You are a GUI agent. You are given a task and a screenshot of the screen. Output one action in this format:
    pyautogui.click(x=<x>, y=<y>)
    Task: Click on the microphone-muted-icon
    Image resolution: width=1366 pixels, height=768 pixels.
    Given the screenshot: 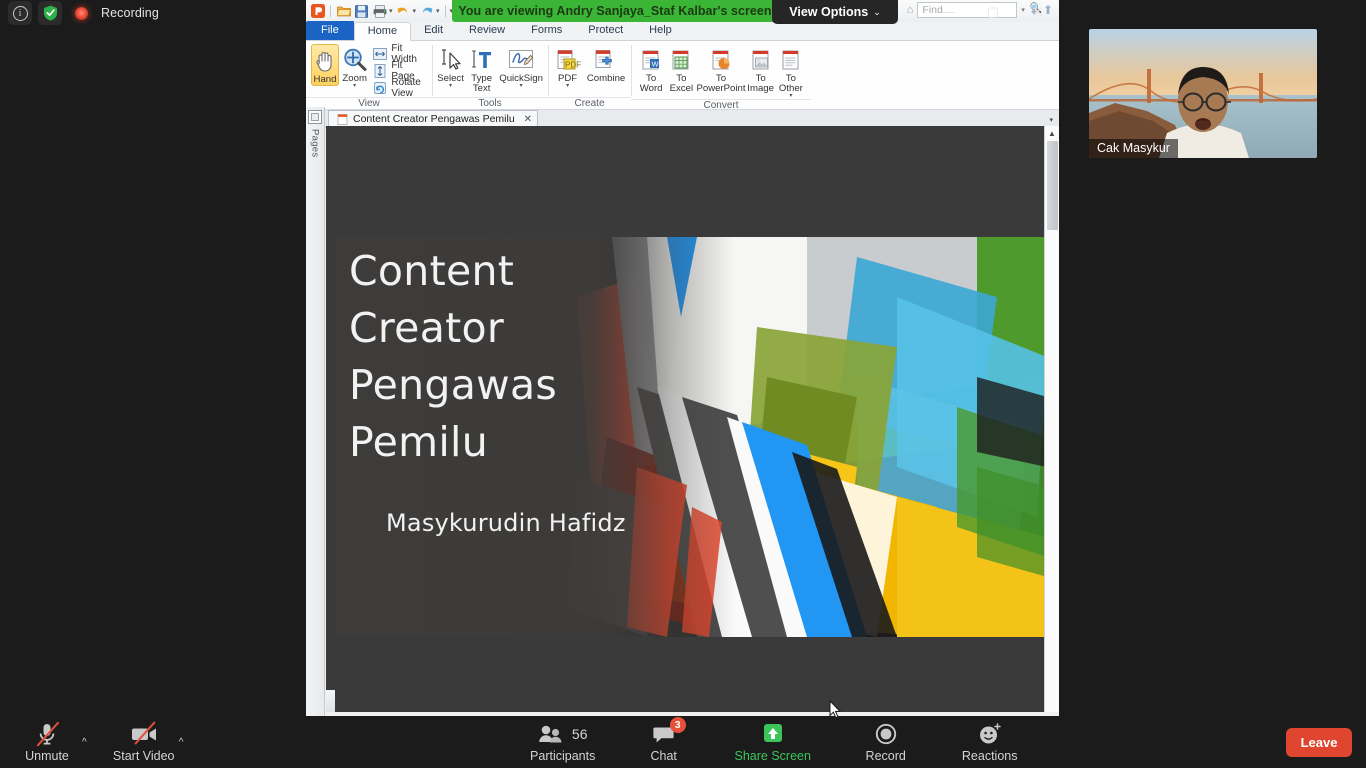 What is the action you would take?
    pyautogui.click(x=48, y=733)
    